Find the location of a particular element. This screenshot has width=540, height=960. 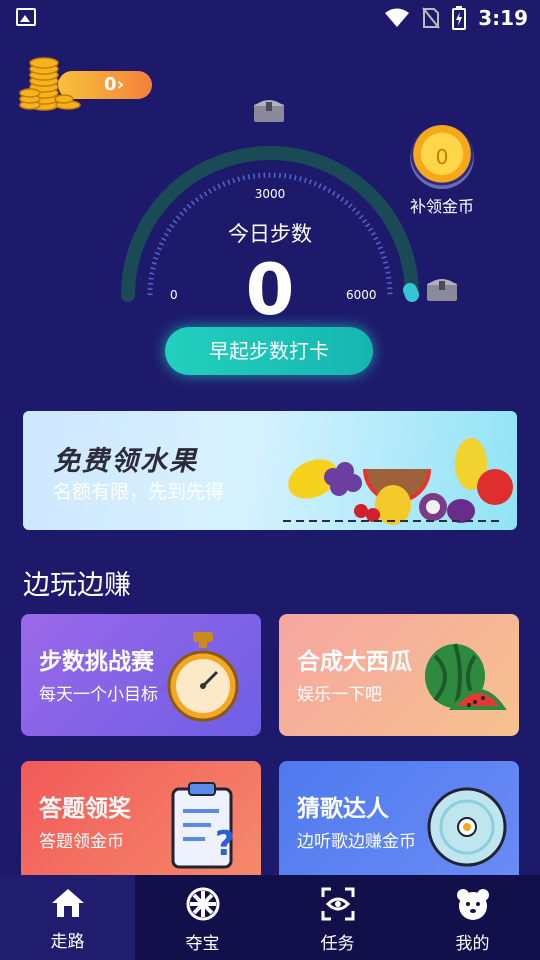

claim-coins-button: 0 补领金币 is located at coordinates (442, 171).